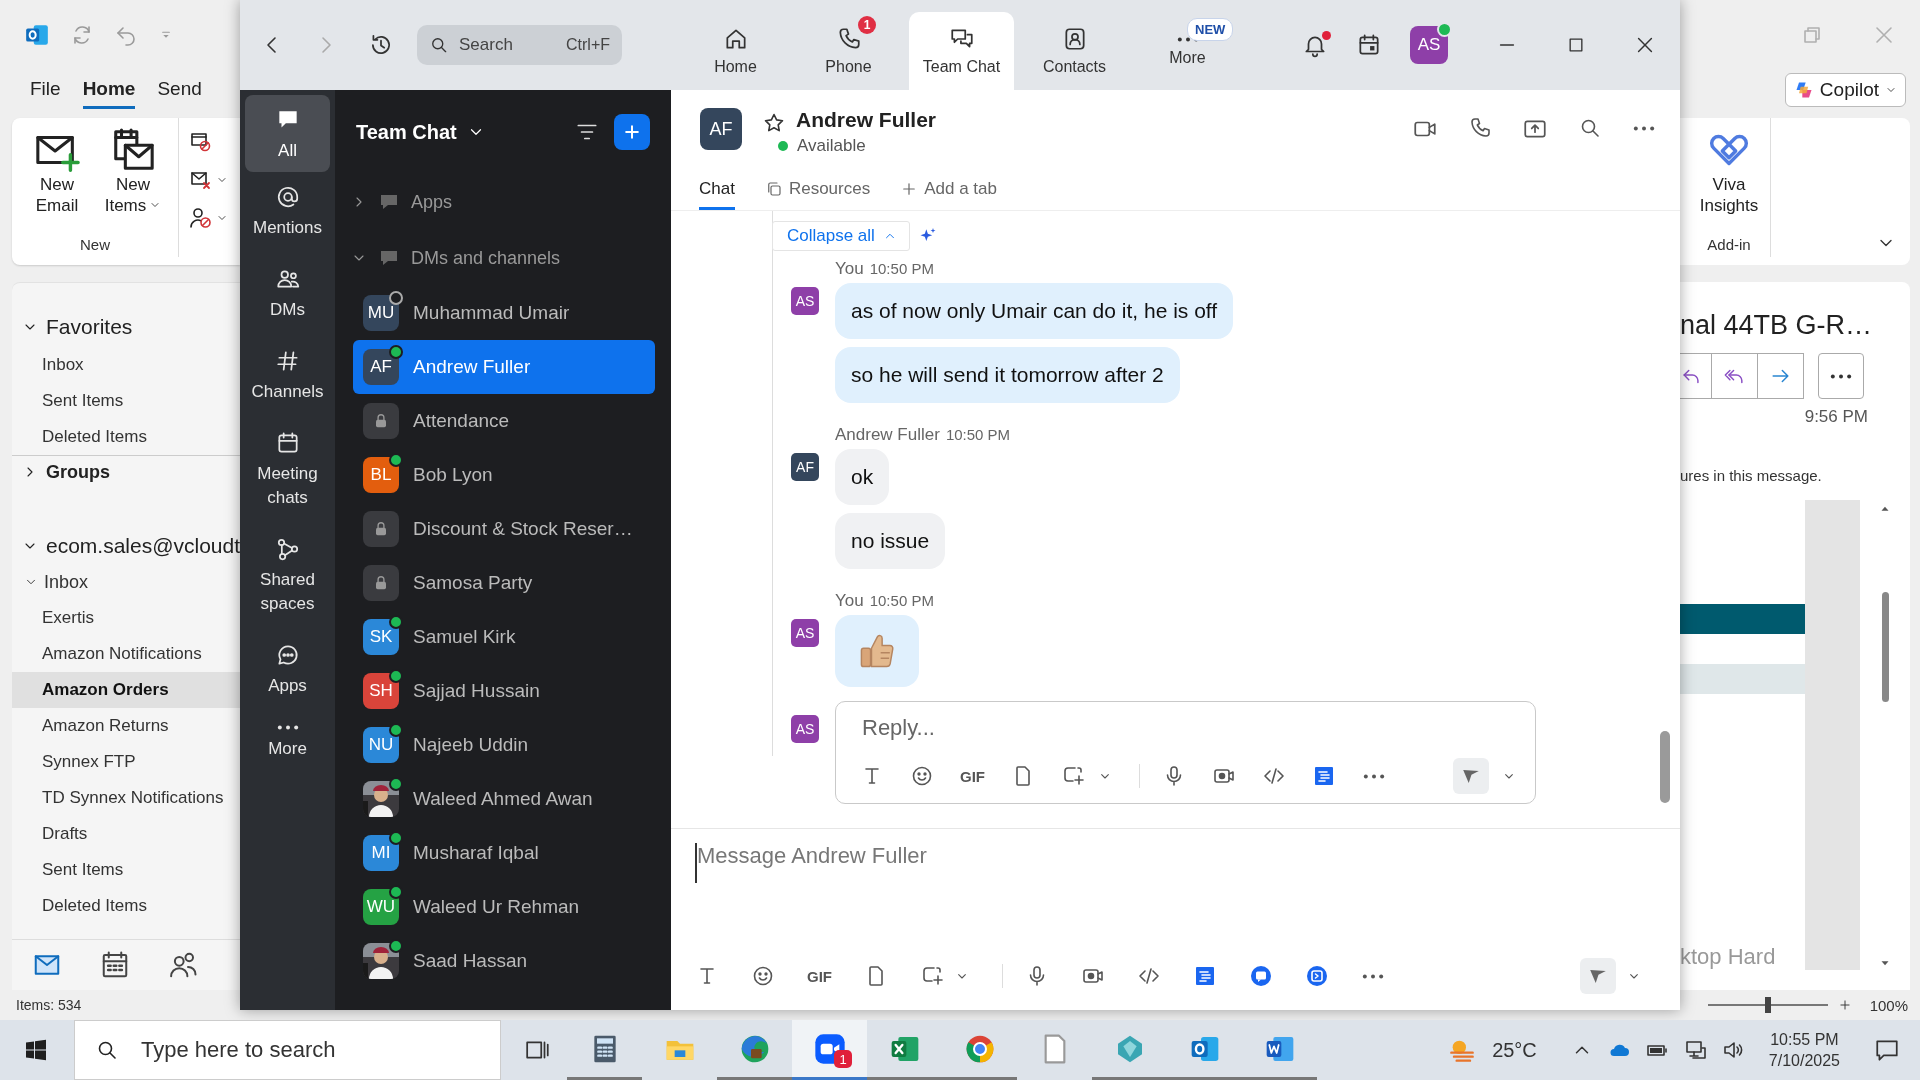 This screenshot has height=1080, width=1920. Describe the element at coordinates (287, 577) in the screenshot. I see `rail-tab: Shared spaces` at that location.